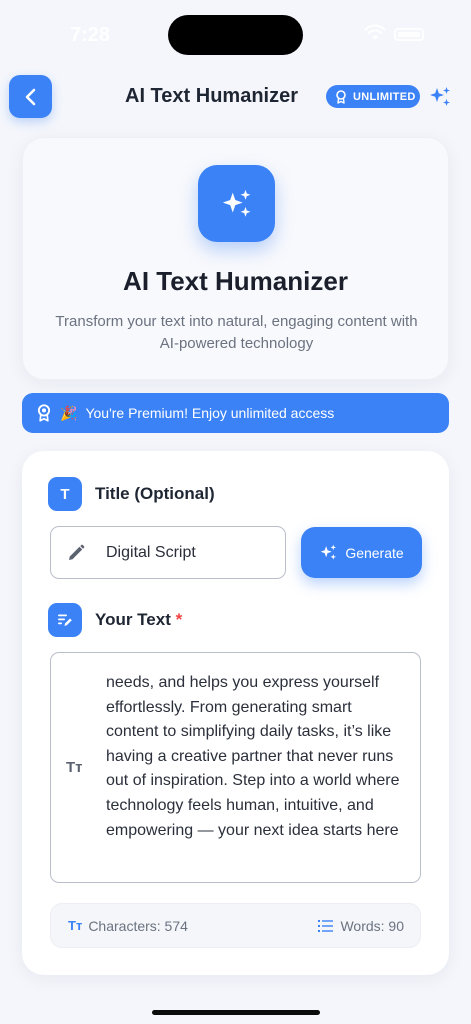 The width and height of the screenshot is (471, 1024). Describe the element at coordinates (235, 925) in the screenshot. I see `stats-bar: Tт Characters: 574 Words: 90` at that location.